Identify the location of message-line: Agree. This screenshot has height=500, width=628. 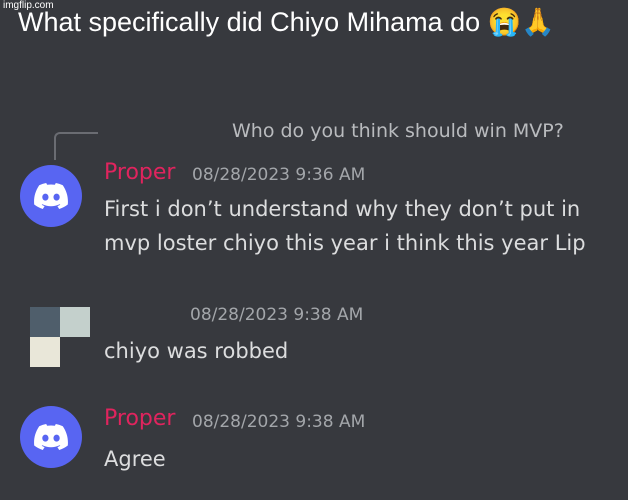
(135, 459).